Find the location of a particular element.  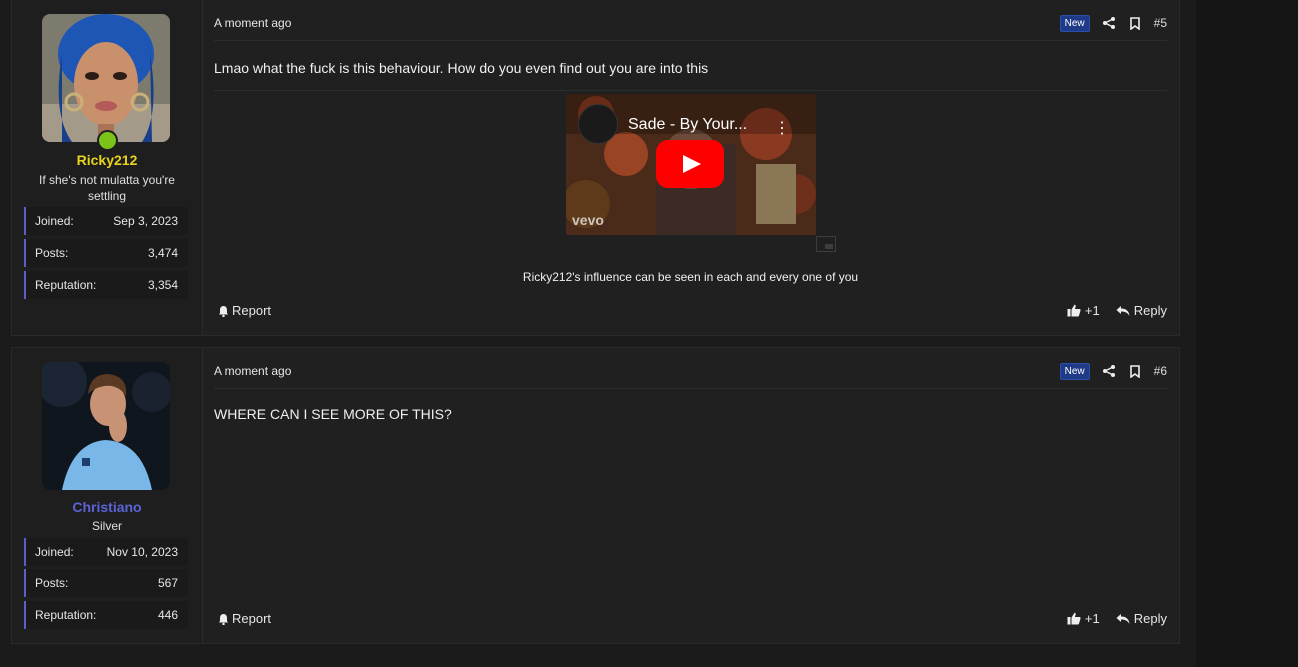

post-meta-bar: A moment ago New #6 is located at coordinates (690, 368).